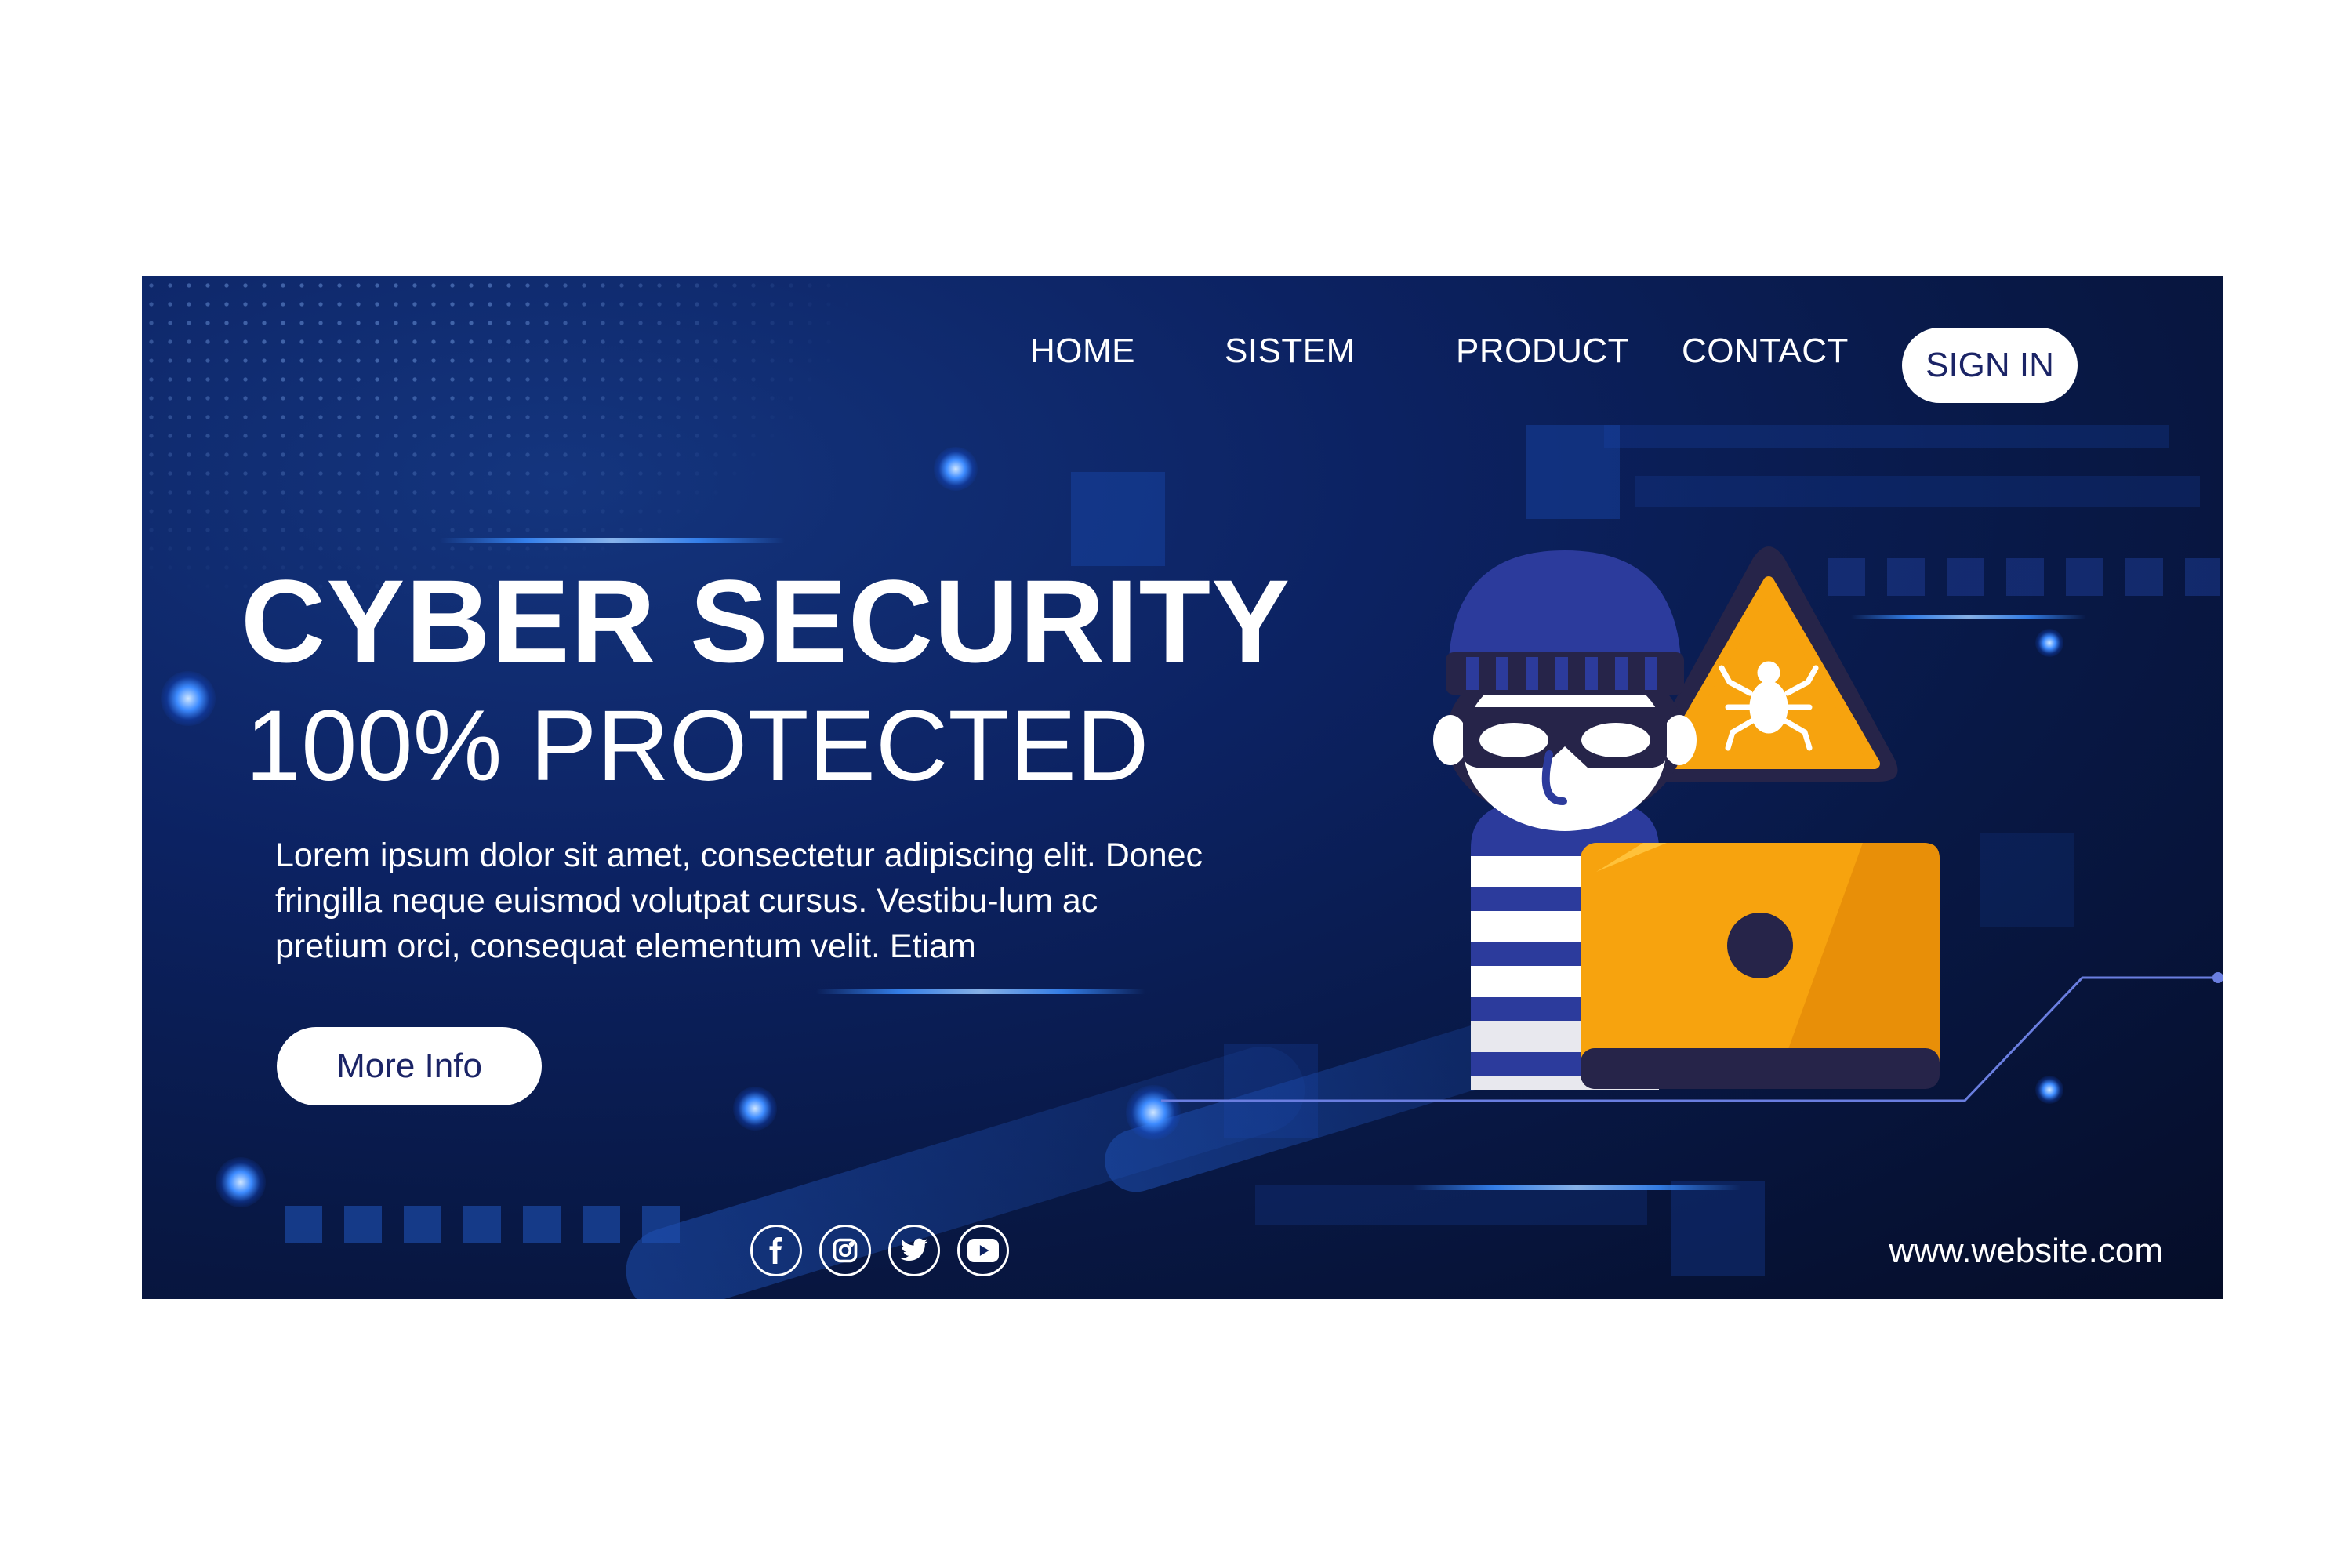 The width and height of the screenshot is (2352, 1568). I want to click on laptop-icon, so click(1760, 966).